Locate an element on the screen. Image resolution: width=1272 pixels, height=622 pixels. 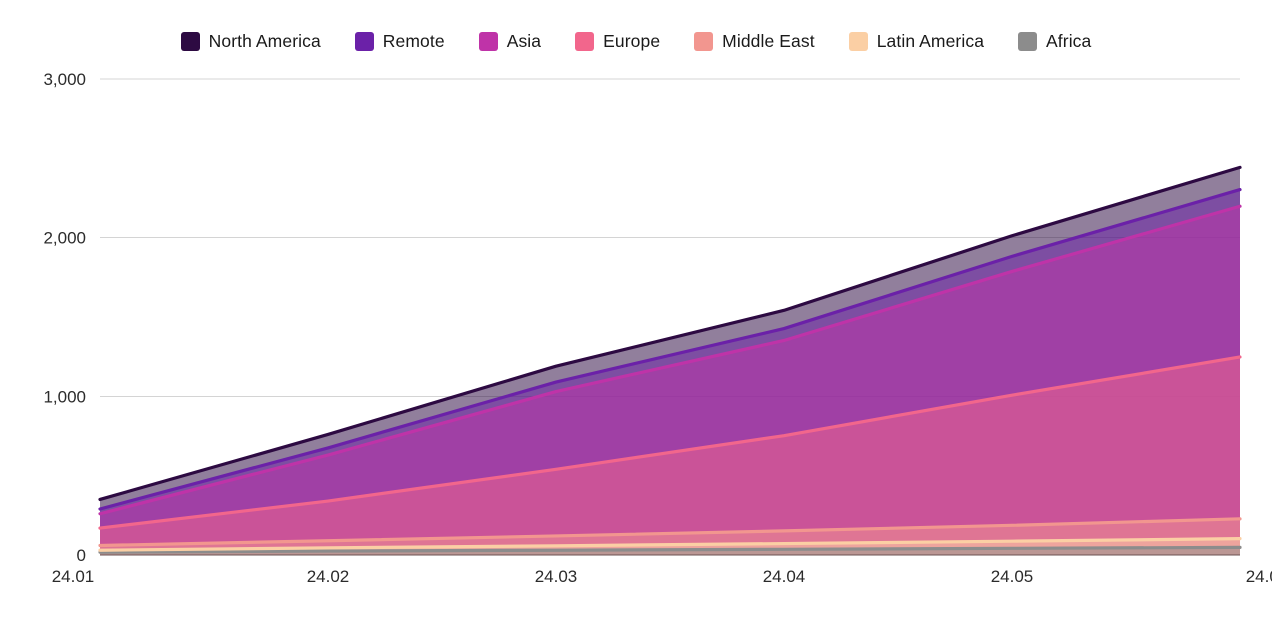
x-axis-tick-label: 24.03 is located at coordinates (556, 576).